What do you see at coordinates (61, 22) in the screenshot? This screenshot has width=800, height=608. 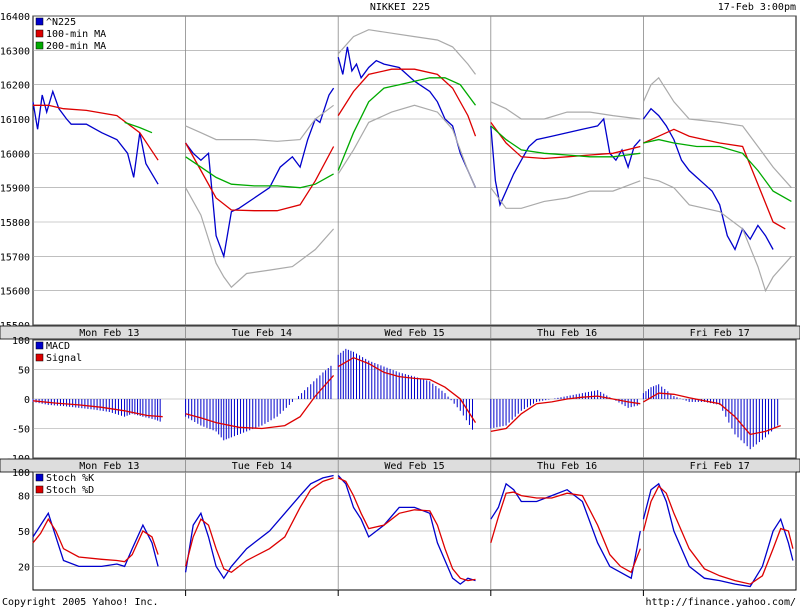 I see `legend-label: ^N225` at bounding box center [61, 22].